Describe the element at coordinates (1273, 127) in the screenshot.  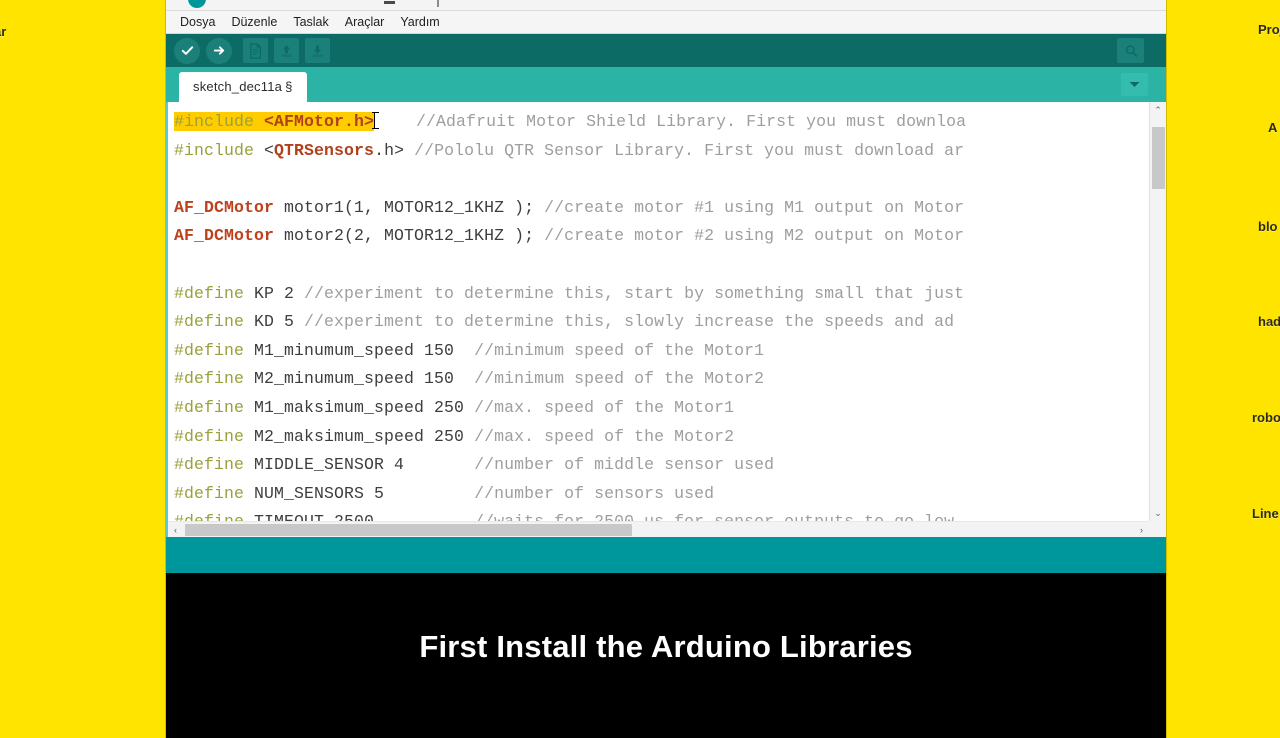
I see `background-fragment-right: A` at that location.